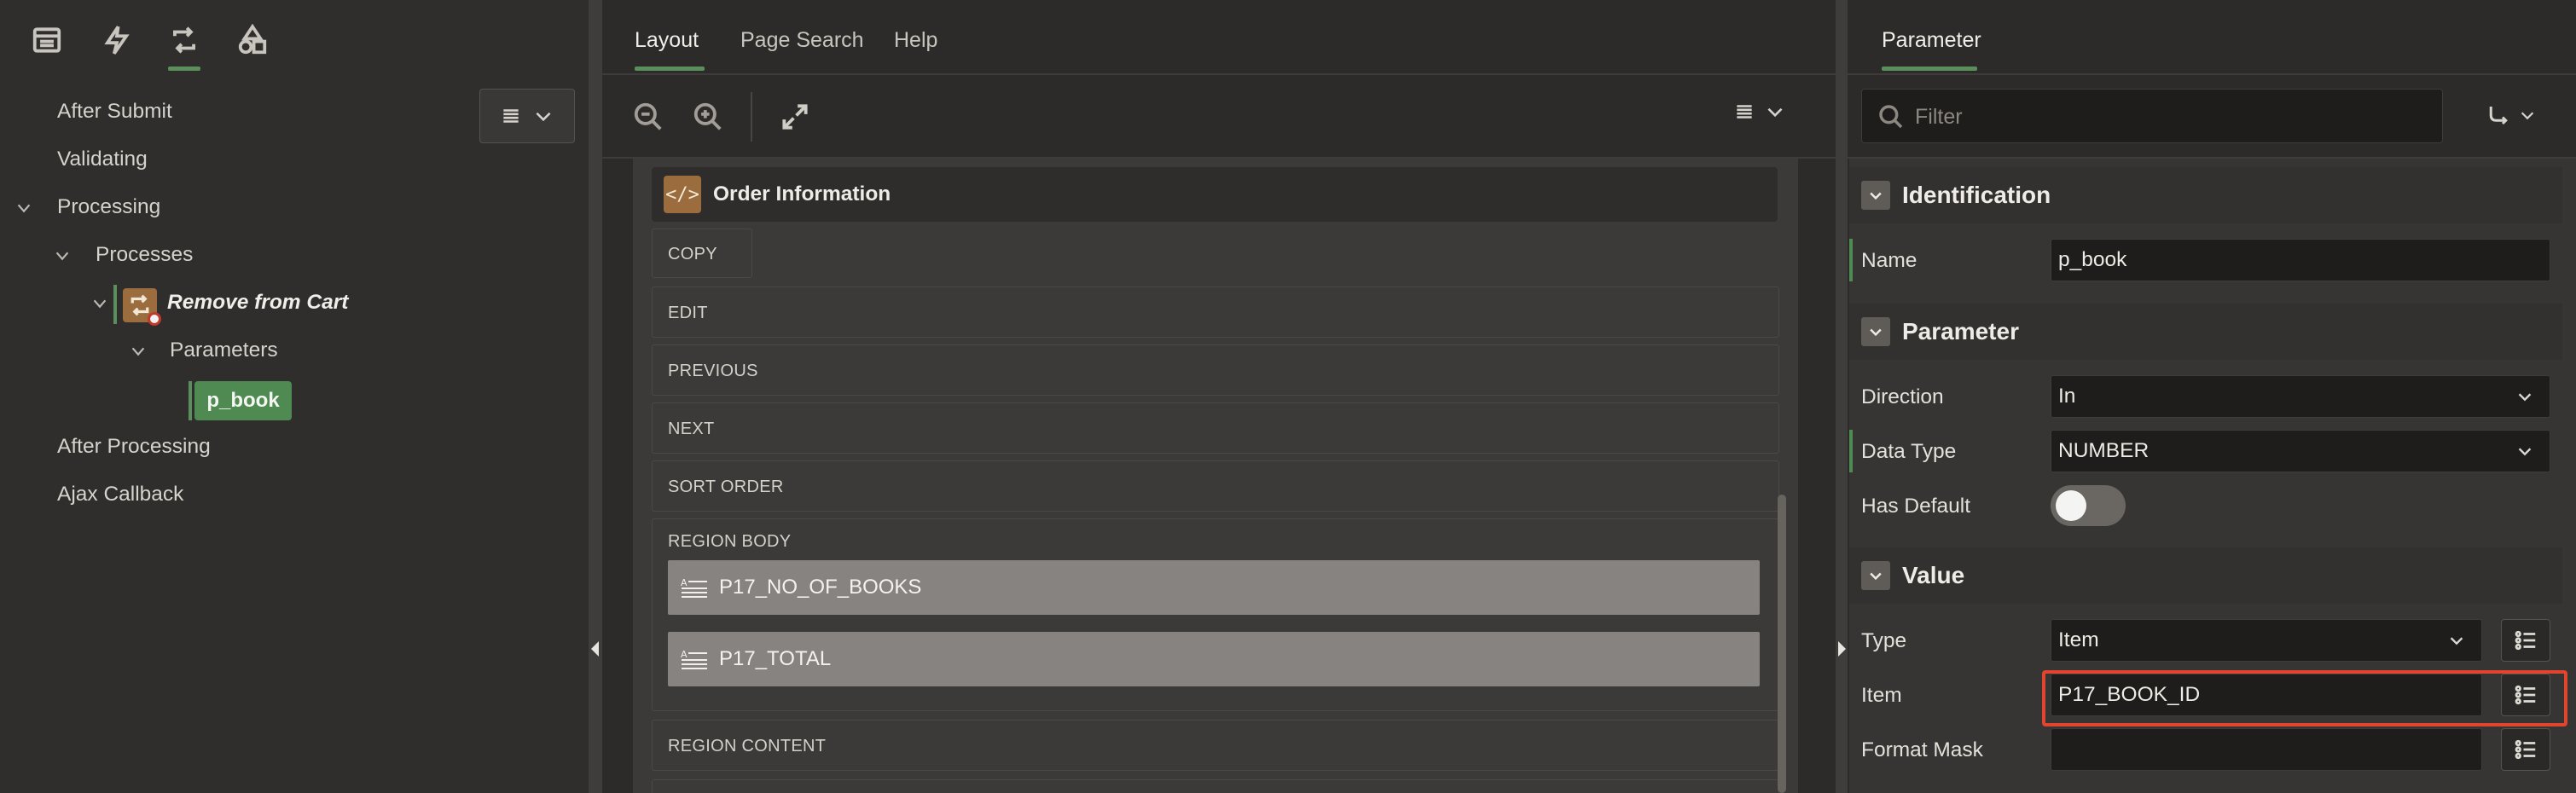  Describe the element at coordinates (117, 40) in the screenshot. I see `dynamic-actions-icon` at that location.